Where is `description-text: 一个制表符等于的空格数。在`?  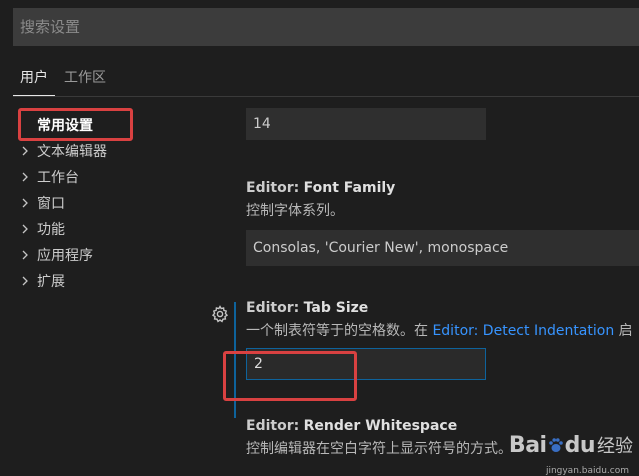
description-text: 一个制表符等于的空格数。在 is located at coordinates (339, 331).